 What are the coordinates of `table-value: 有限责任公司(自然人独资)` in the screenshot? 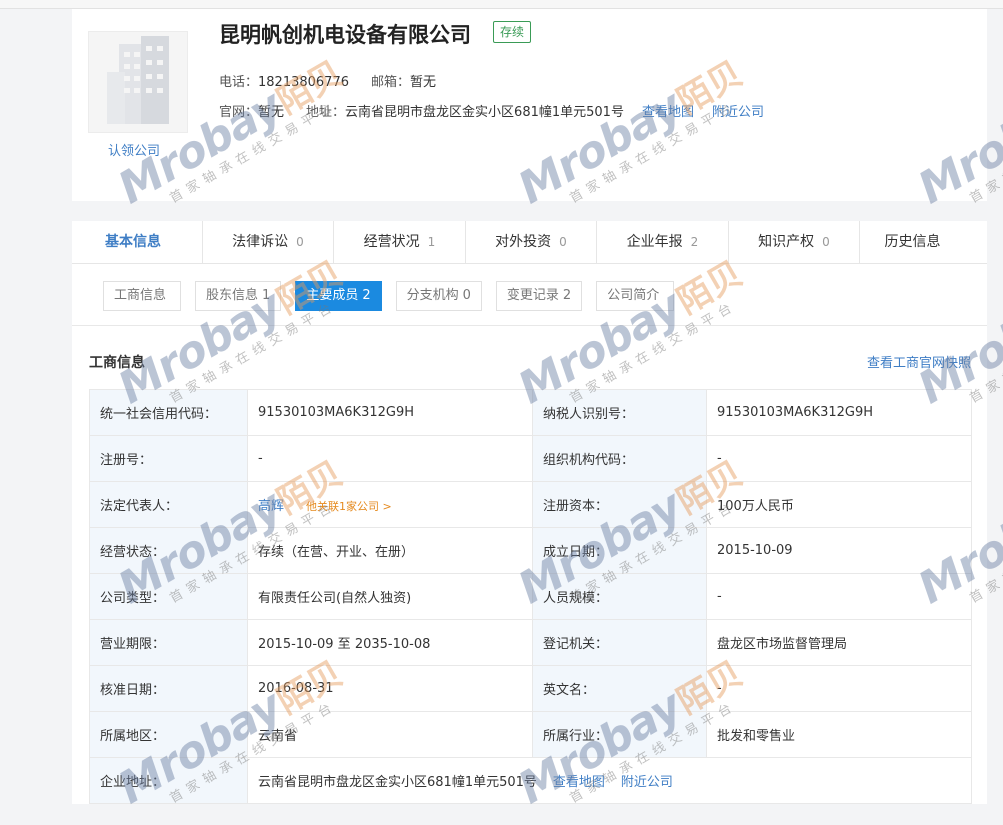 It's located at (390, 596).